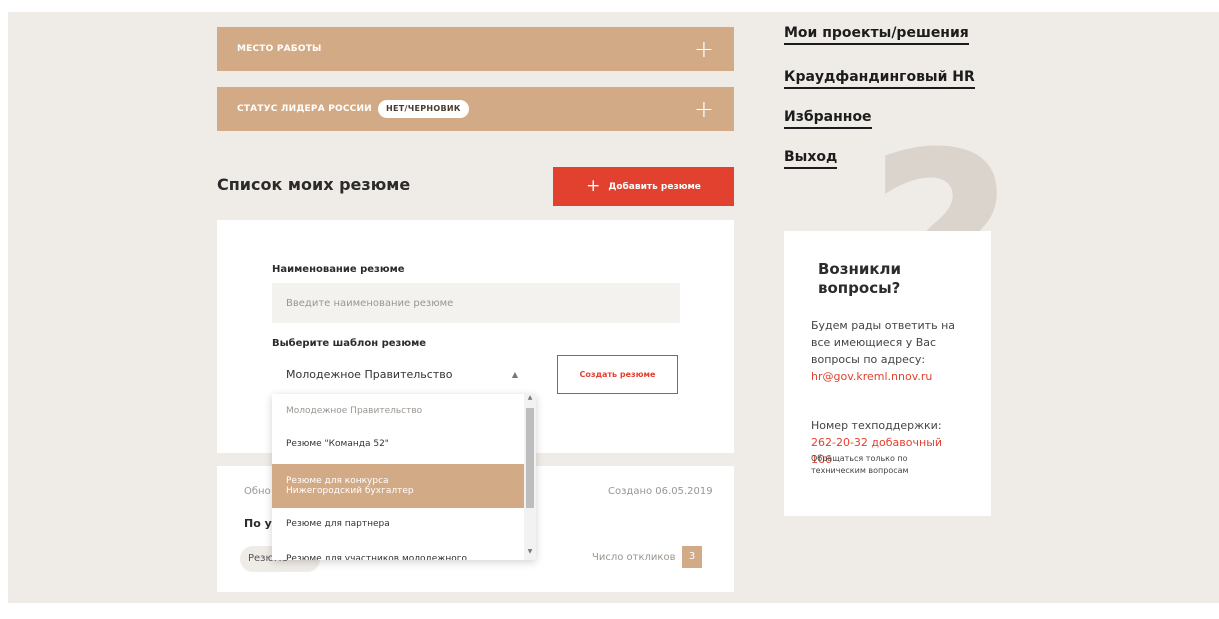 This screenshot has height=619, width=1219. I want to click on scroll-thumb, so click(530, 458).